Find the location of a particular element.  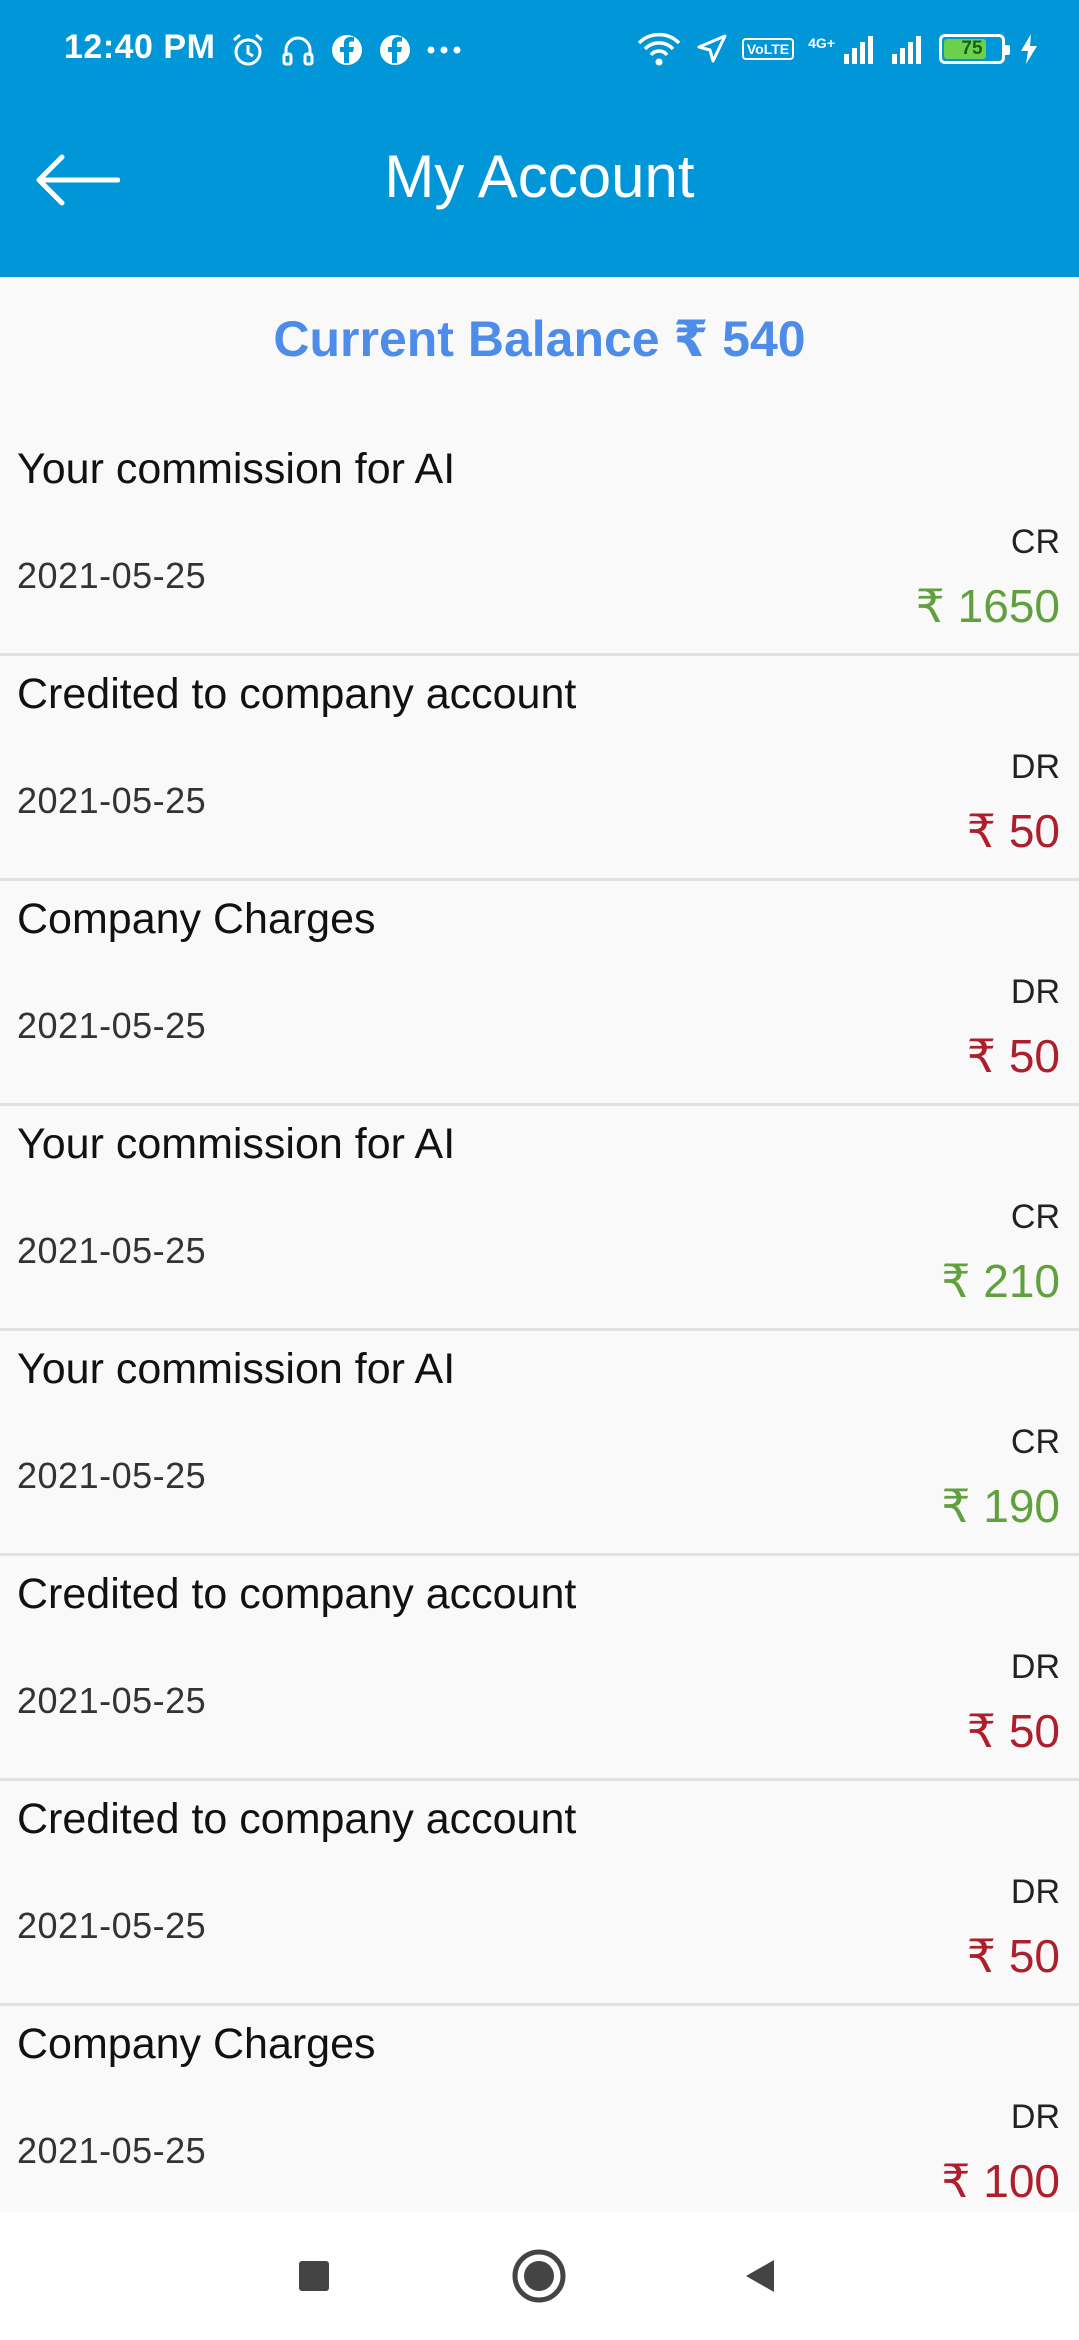

app-bar: My Account is located at coordinates (539, 188).